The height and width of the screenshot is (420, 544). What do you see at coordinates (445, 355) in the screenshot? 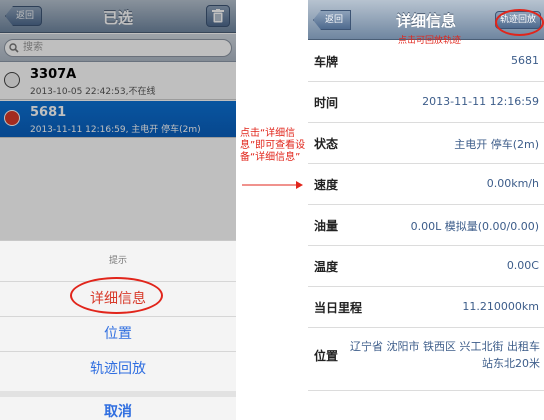
I see `detail-value: 辽宁省 沈阳市 铁西区 兴工北街 出租车站东北20米` at bounding box center [445, 355].